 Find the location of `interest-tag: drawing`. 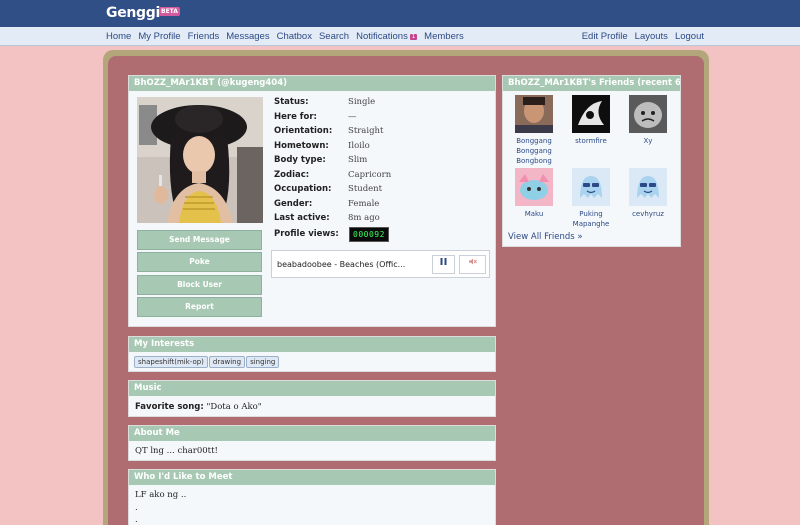

interest-tag: drawing is located at coordinates (227, 362).